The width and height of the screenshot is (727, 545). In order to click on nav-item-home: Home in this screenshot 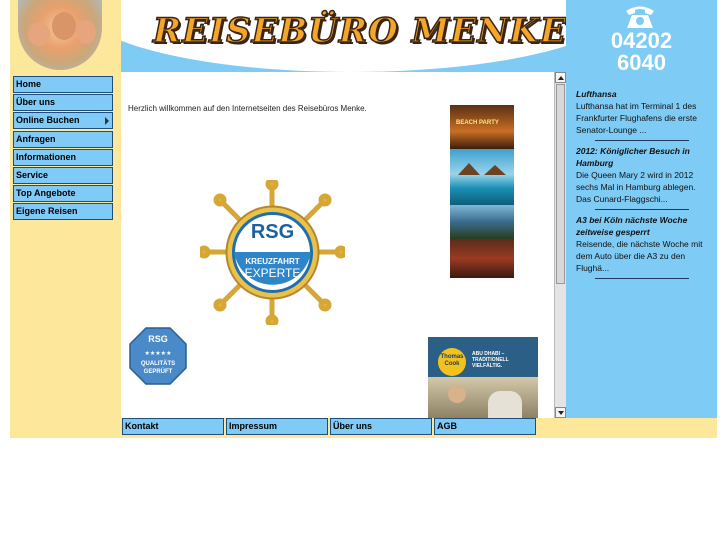, I will do `click(63, 84)`.